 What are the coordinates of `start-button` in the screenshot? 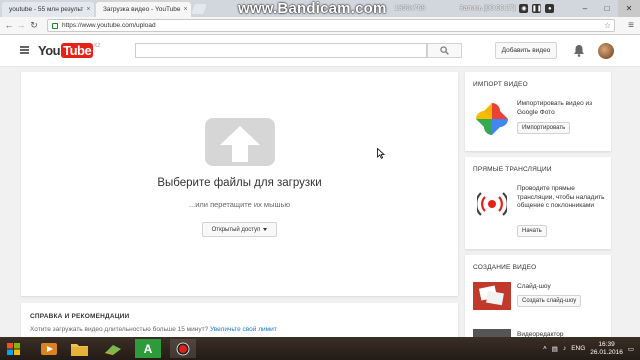 It's located at (13, 348).